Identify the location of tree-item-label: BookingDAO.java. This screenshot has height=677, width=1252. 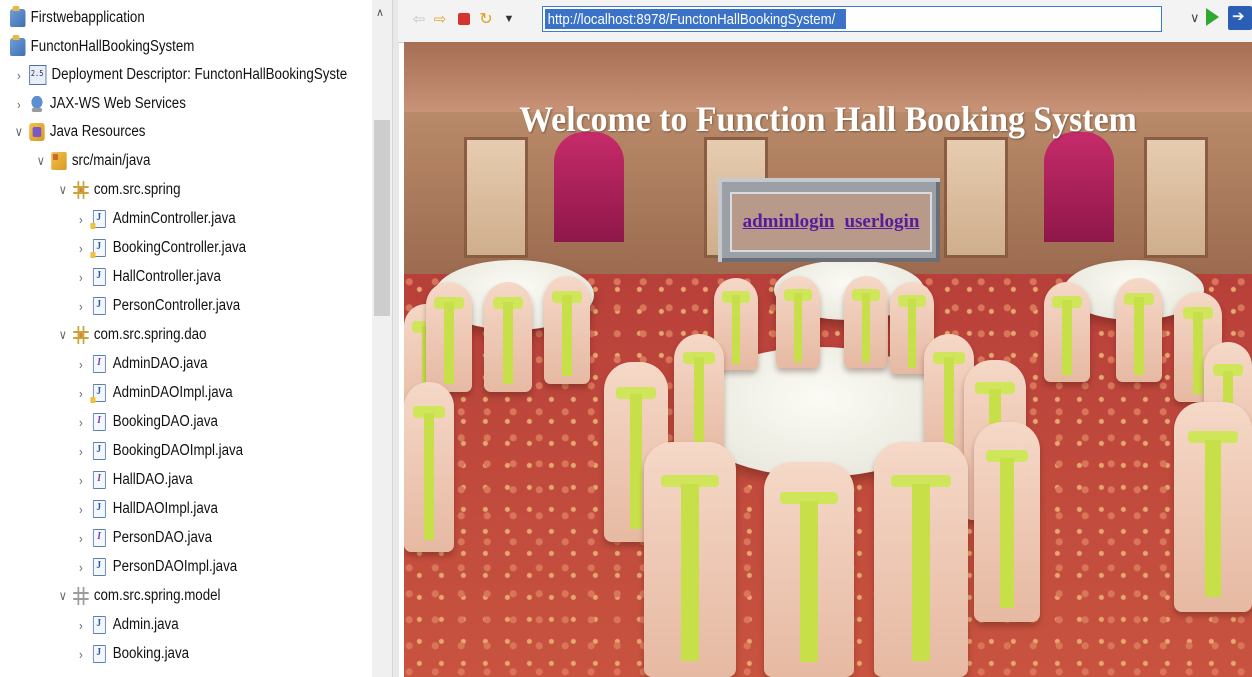
(165, 421).